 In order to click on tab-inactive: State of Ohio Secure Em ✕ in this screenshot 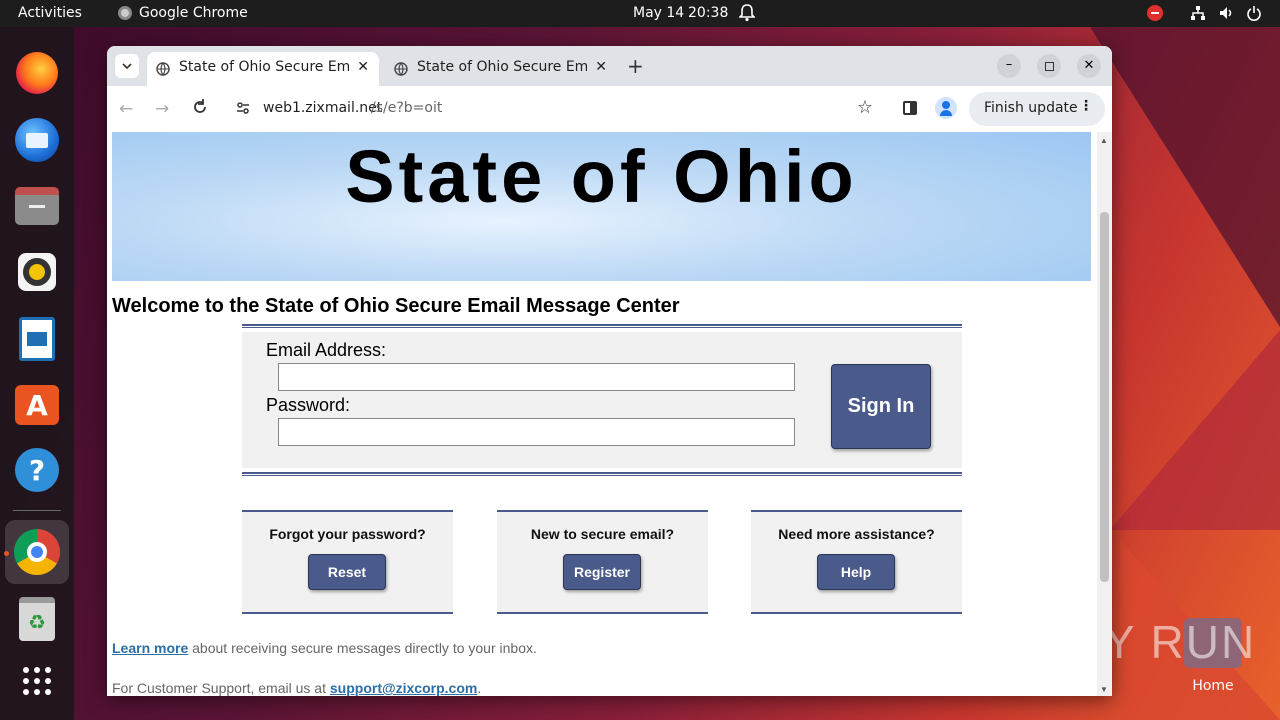, I will do `click(501, 69)`.